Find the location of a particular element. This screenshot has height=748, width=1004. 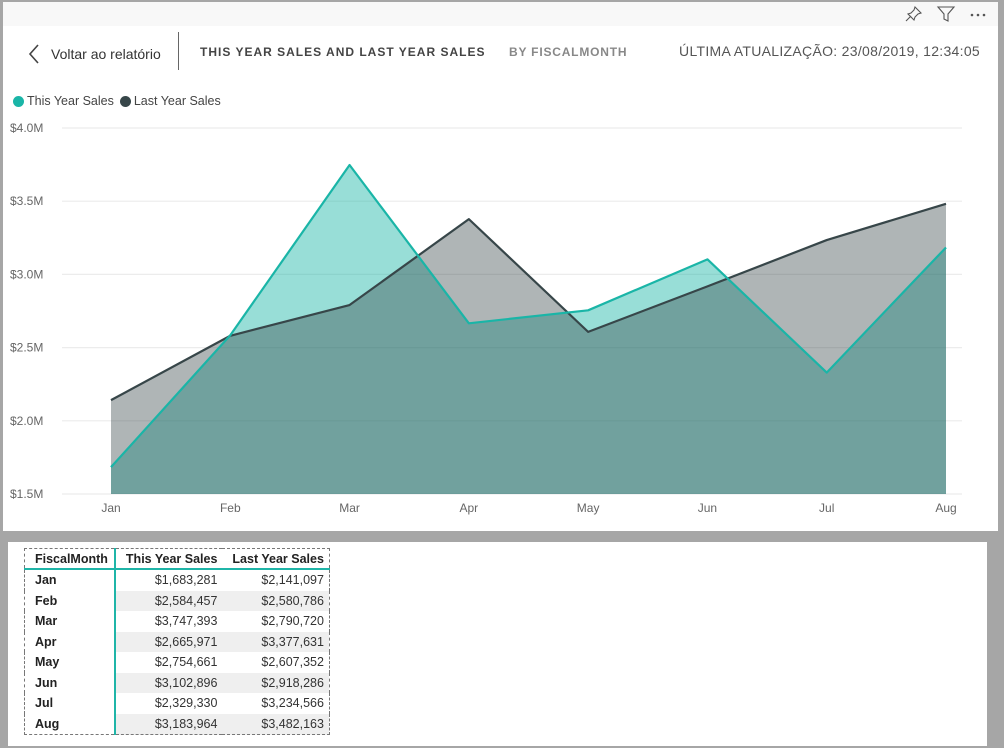

cell-this-year: $3,747,393 is located at coordinates (186, 621).